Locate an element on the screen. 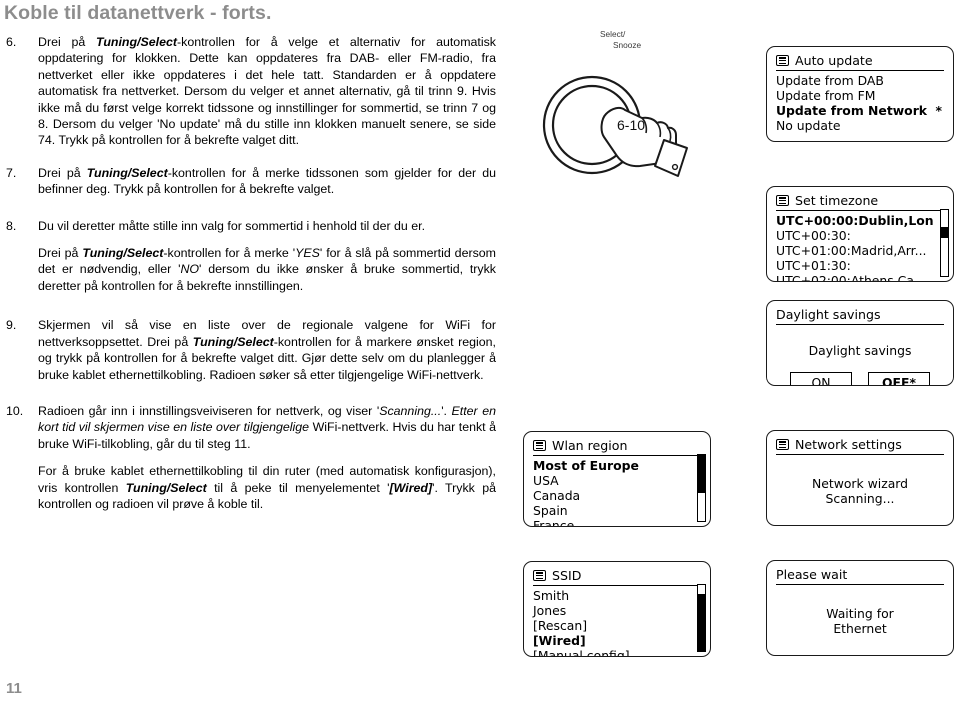 This screenshot has height=703, width=960. status-line-1: Waiting for is located at coordinates (860, 613).